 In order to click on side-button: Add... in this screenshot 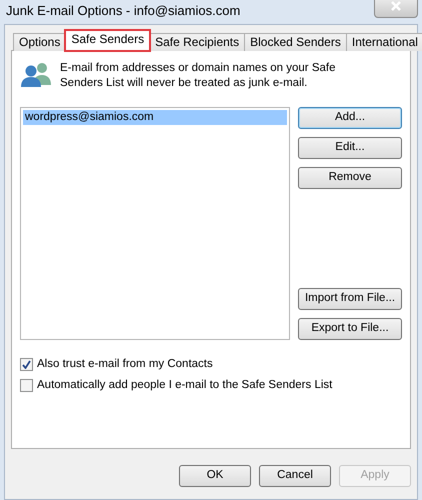, I will do `click(350, 118)`.